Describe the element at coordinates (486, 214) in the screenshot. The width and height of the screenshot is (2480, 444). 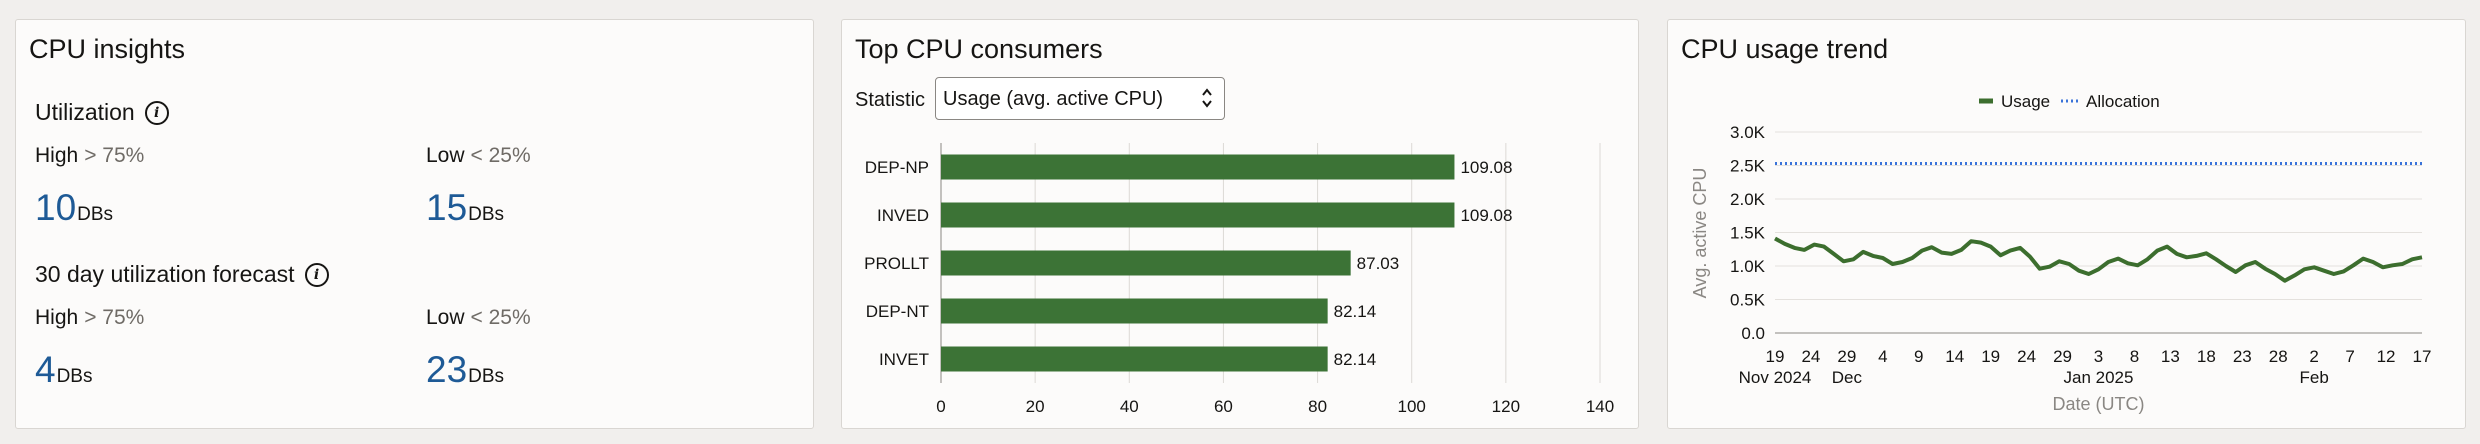
I see `low-count-unit: DBs` at that location.